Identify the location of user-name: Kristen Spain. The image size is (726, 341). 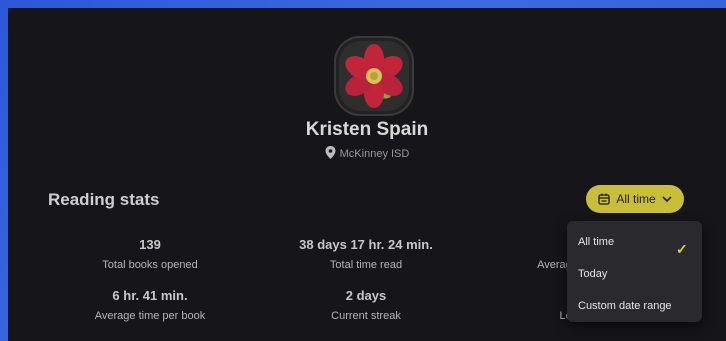
(367, 129).